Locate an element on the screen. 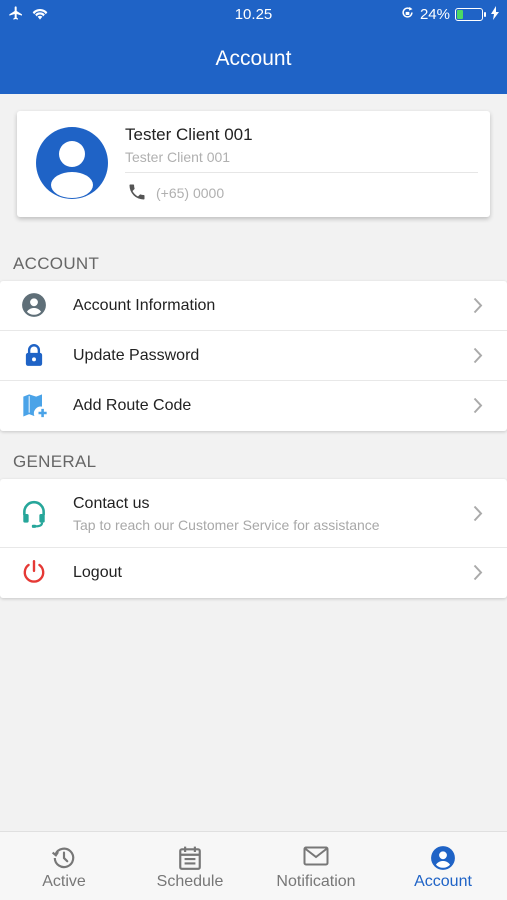  calendar-icon is located at coordinates (190, 860).